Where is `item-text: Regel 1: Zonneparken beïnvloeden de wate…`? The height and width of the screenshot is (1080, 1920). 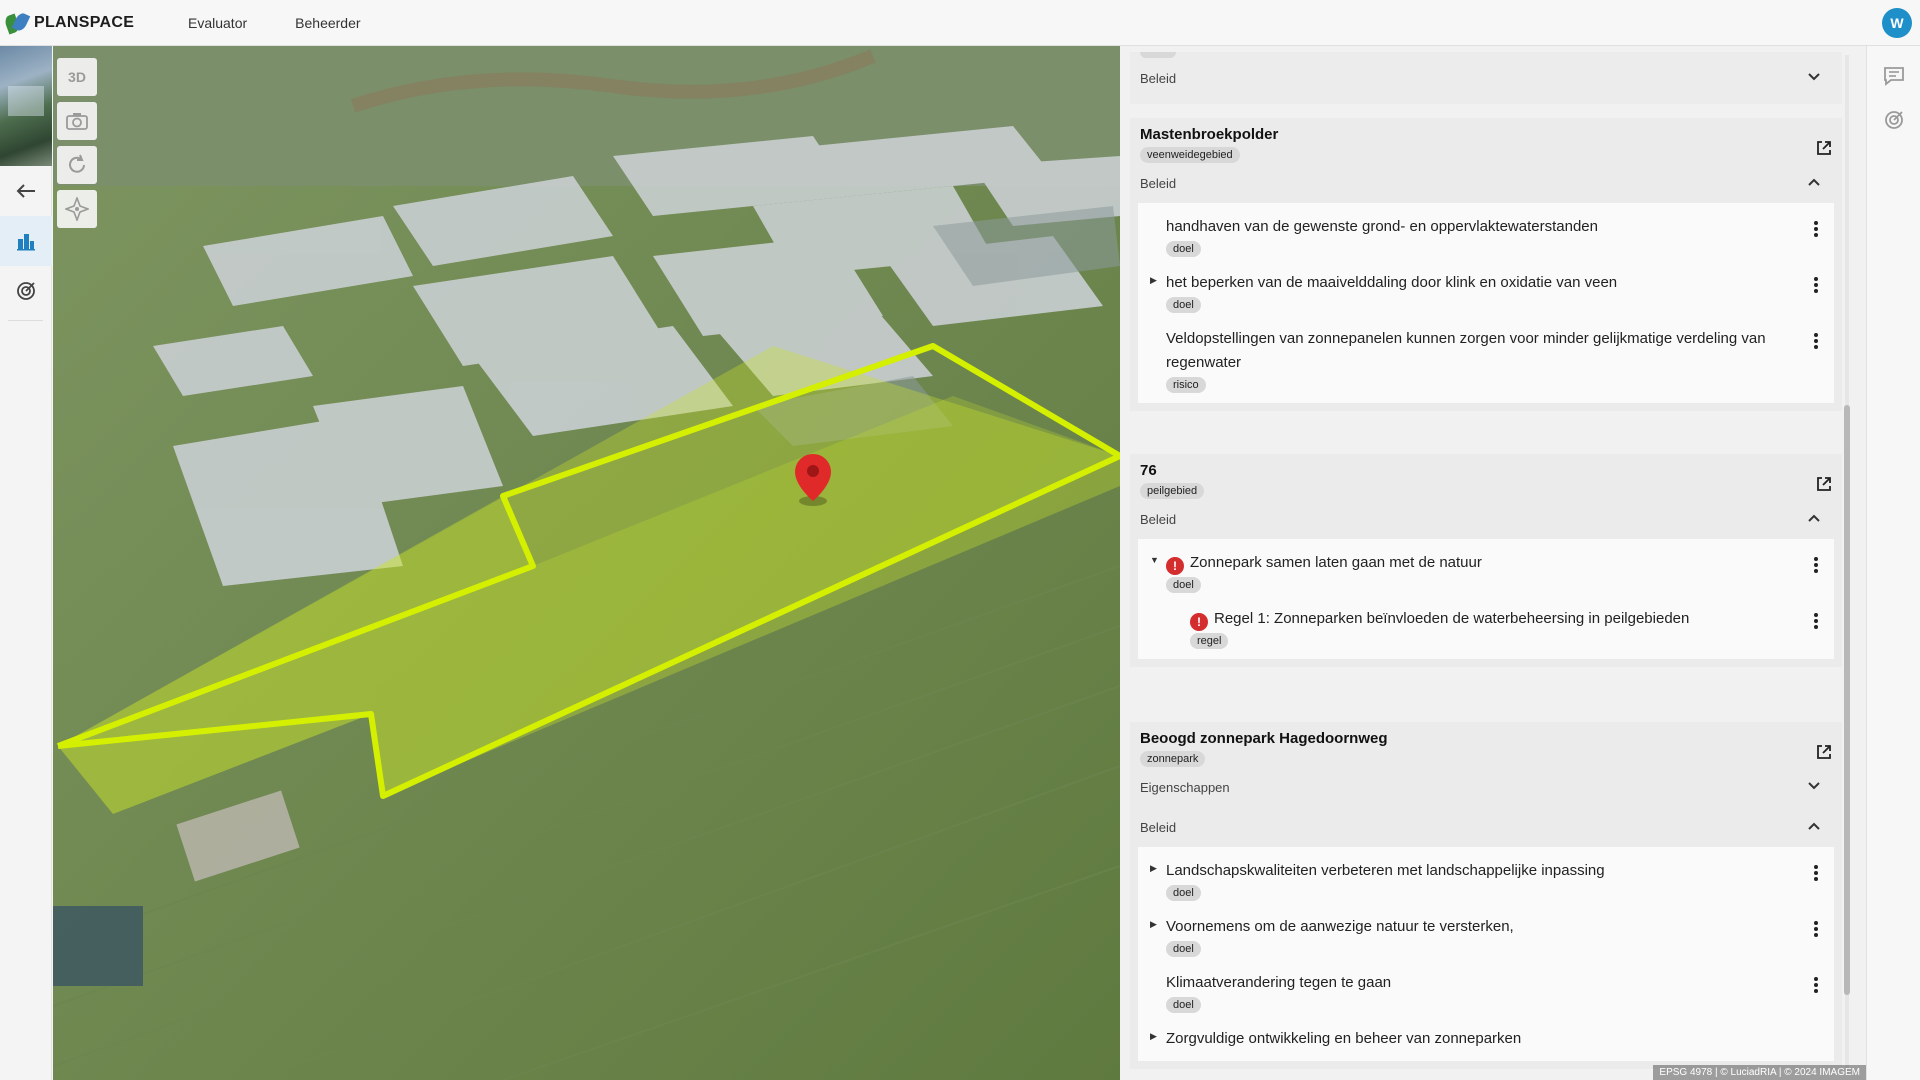 item-text: Regel 1: Zonneparken beïnvloeden de wate… is located at coordinates (1452, 618).